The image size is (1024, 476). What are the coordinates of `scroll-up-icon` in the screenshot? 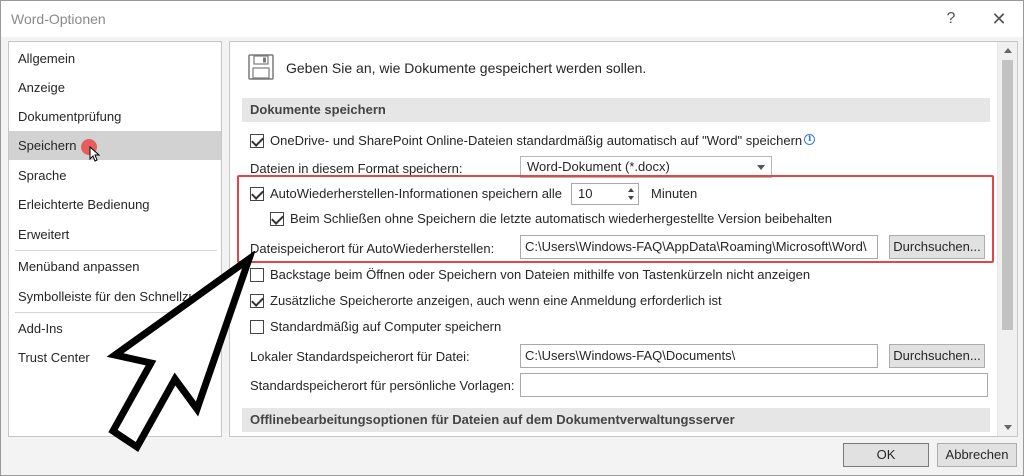 It's located at (1008, 50).